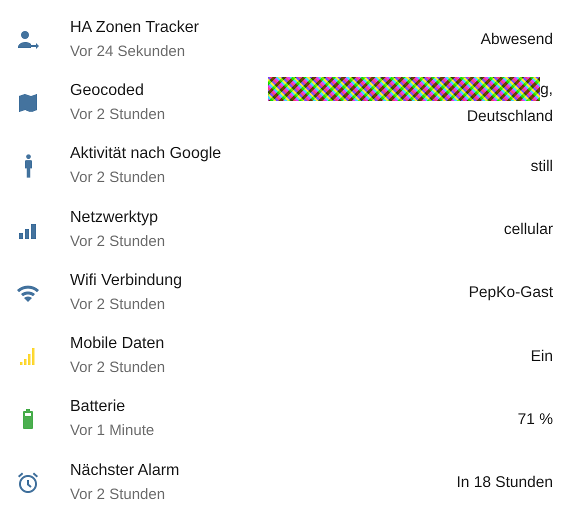 The height and width of the screenshot is (509, 572). What do you see at coordinates (113, 431) in the screenshot?
I see `last-changed-time: Vor 1 Minute` at bounding box center [113, 431].